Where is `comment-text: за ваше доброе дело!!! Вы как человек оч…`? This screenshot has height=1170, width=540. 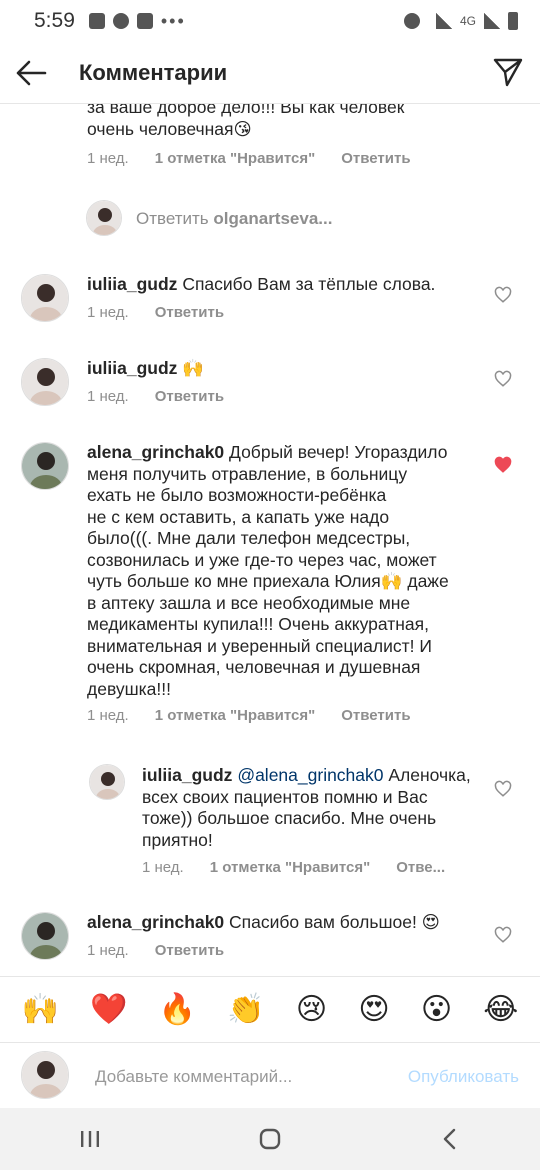 comment-text: за ваше доброе дело!!! Вы как человек оч… is located at coordinates (245, 122).